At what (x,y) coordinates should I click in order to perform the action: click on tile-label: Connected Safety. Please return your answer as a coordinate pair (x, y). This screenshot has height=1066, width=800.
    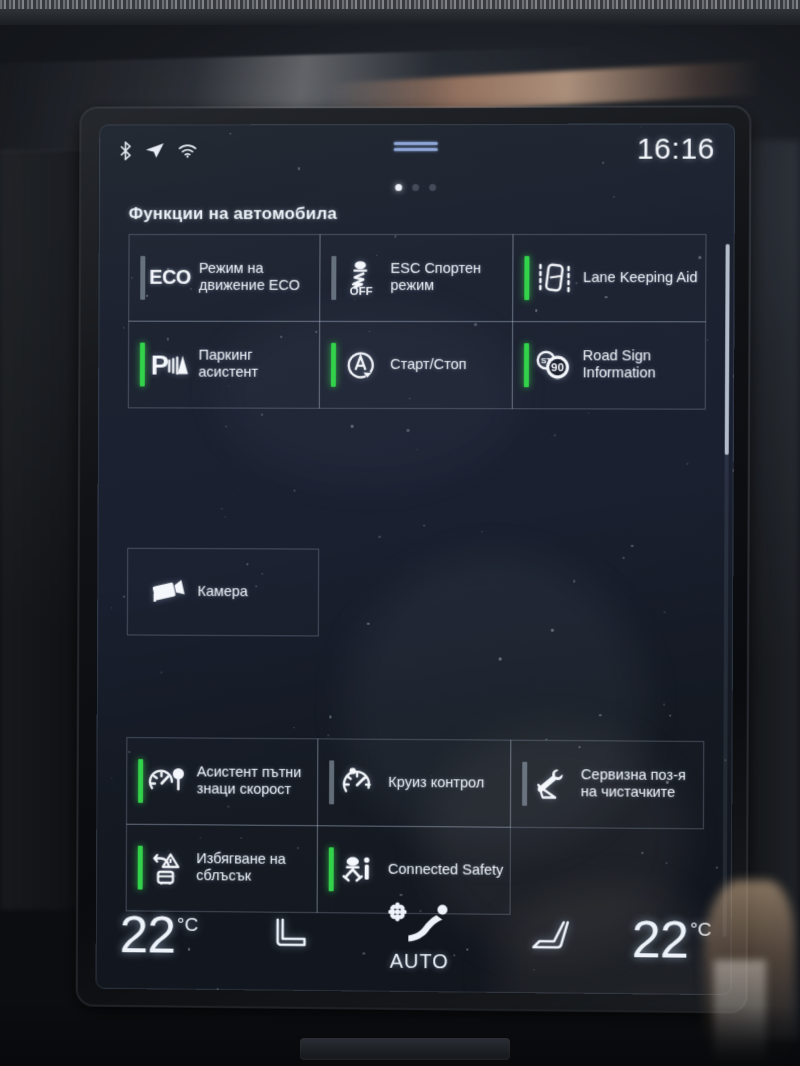
    Looking at the image, I should click on (445, 870).